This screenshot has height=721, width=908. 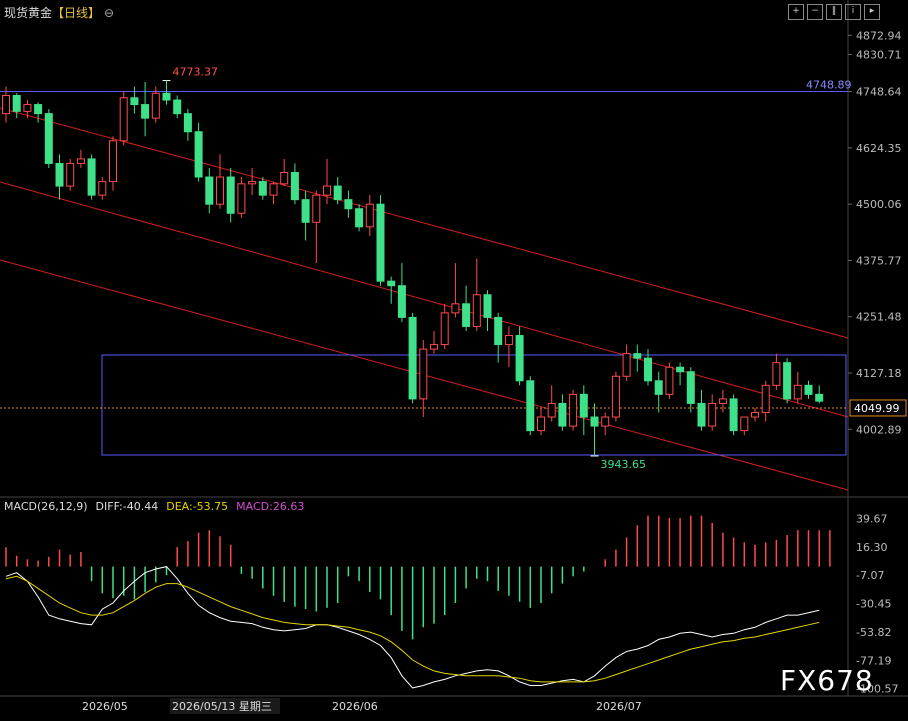 I want to click on macd-tick-label: 16.30, so click(x=872, y=547).